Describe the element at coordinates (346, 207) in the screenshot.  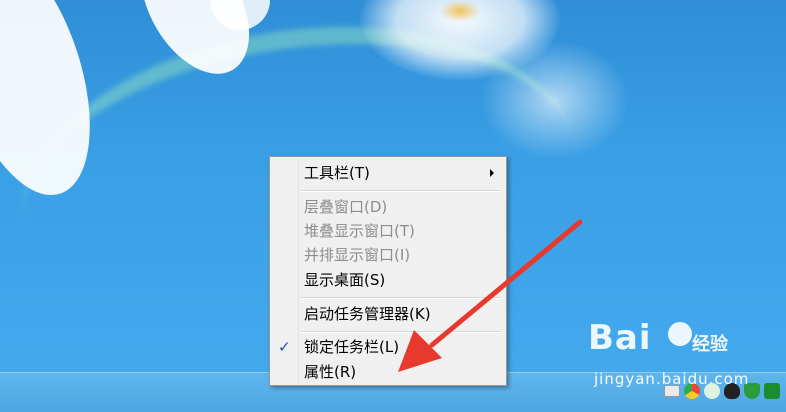
I see `menu-item-label: 层叠窗口(D)` at that location.